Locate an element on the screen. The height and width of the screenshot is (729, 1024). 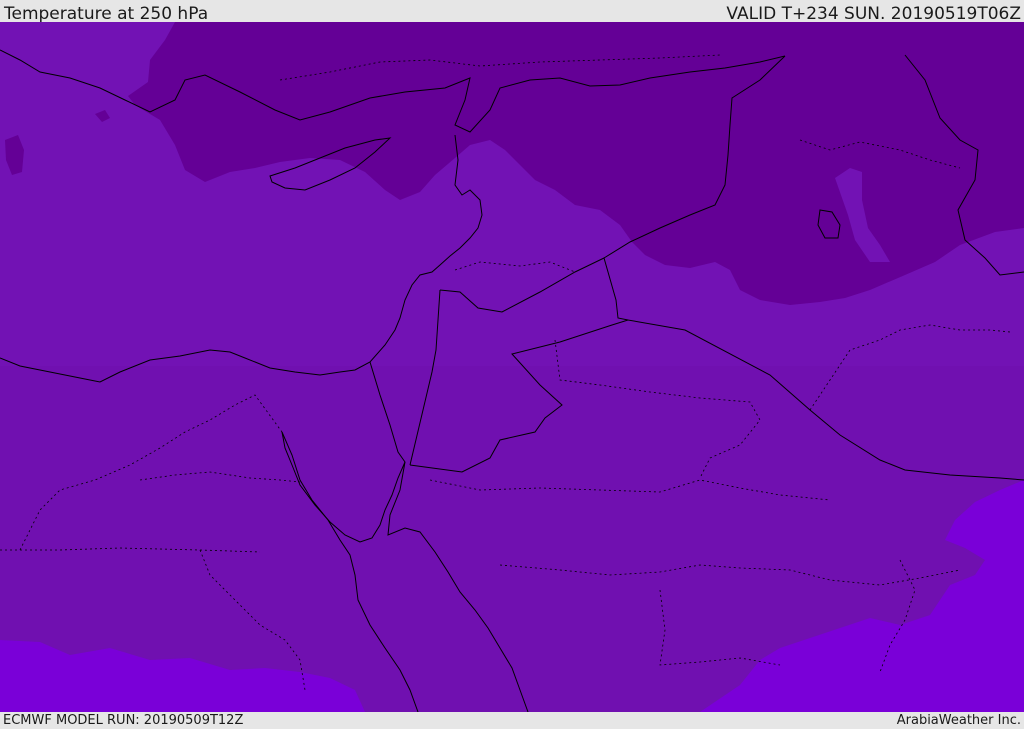
valid-time-label: VALID T+234 SUN. 20190519T06Z is located at coordinates (873, 14).